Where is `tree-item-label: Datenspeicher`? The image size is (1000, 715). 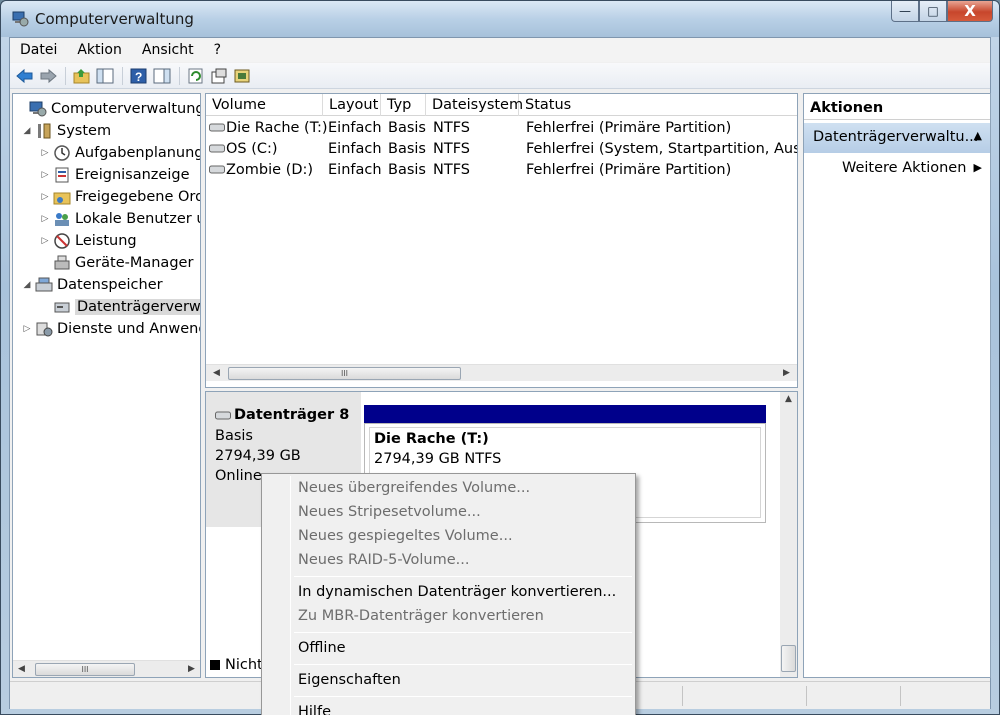 tree-item-label: Datenspeicher is located at coordinates (110, 285).